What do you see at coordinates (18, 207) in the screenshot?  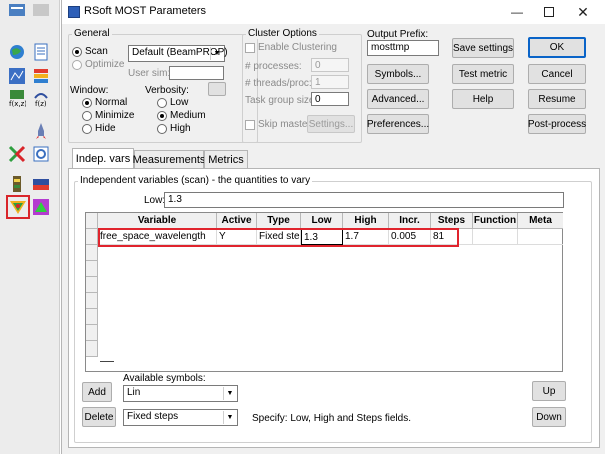 I see `most-optimizer-icon` at bounding box center [18, 207].